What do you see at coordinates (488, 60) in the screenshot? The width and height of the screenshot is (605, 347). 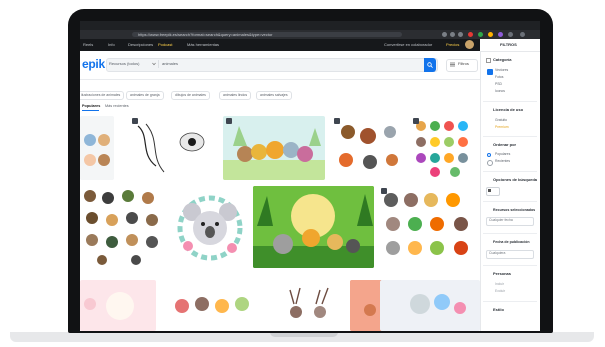 I see `category-icon` at bounding box center [488, 60].